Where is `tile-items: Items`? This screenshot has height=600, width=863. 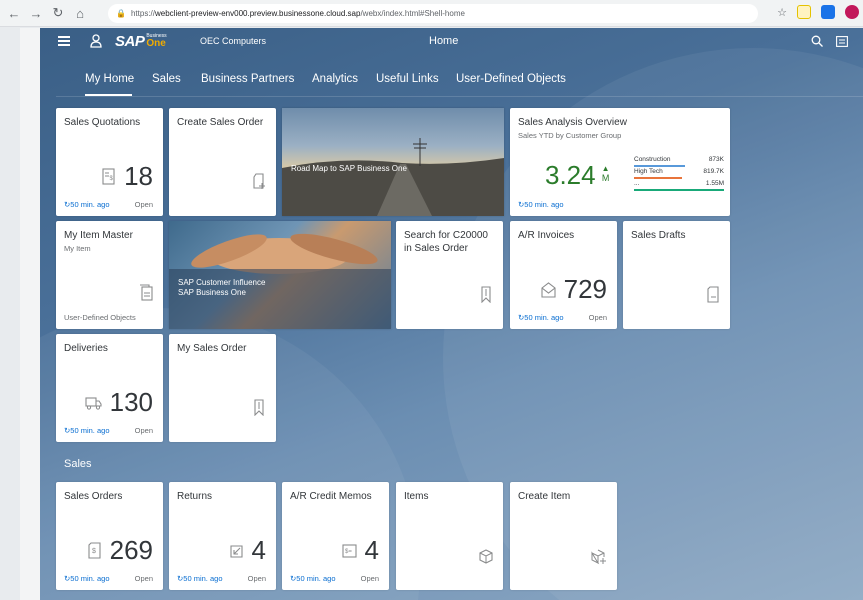
tile-items: Items is located at coordinates (449, 536).